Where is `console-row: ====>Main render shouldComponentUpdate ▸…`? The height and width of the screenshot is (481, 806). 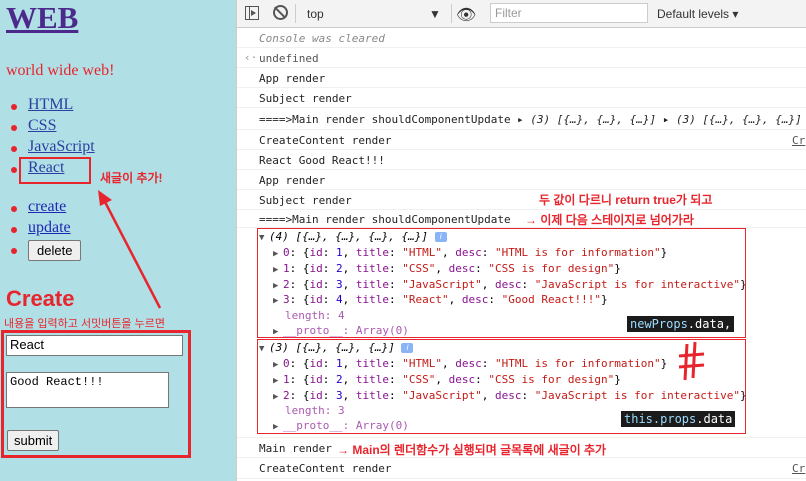
console-row: ====>Main render shouldComponentUpdate ▸… is located at coordinates (521, 119).